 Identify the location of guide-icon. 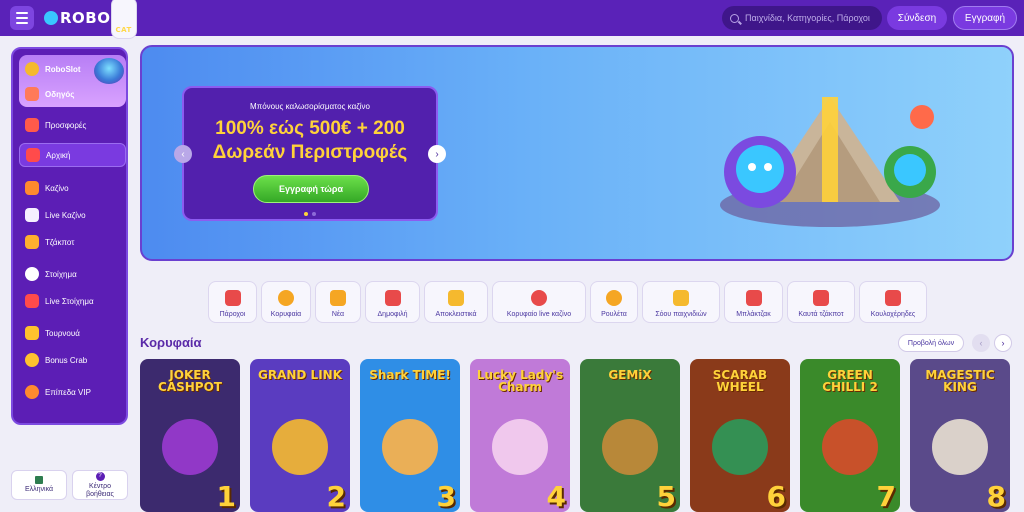
(32, 94).